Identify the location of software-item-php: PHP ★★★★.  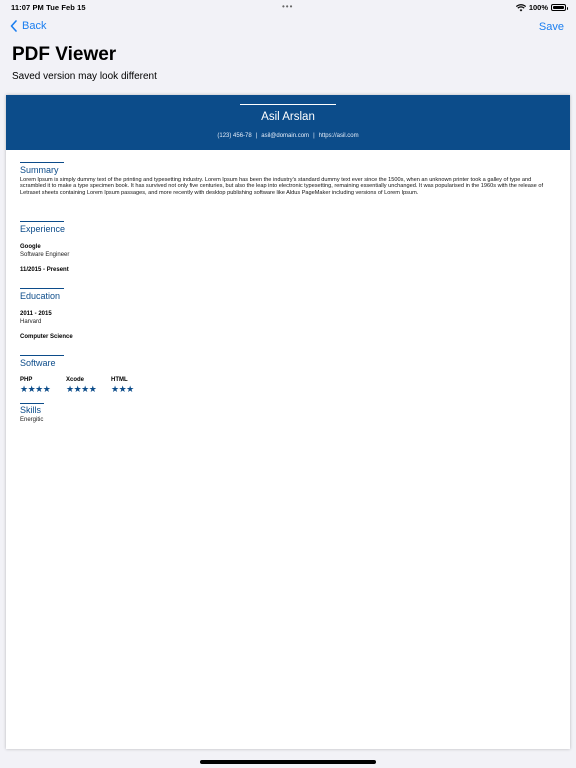
(35, 386).